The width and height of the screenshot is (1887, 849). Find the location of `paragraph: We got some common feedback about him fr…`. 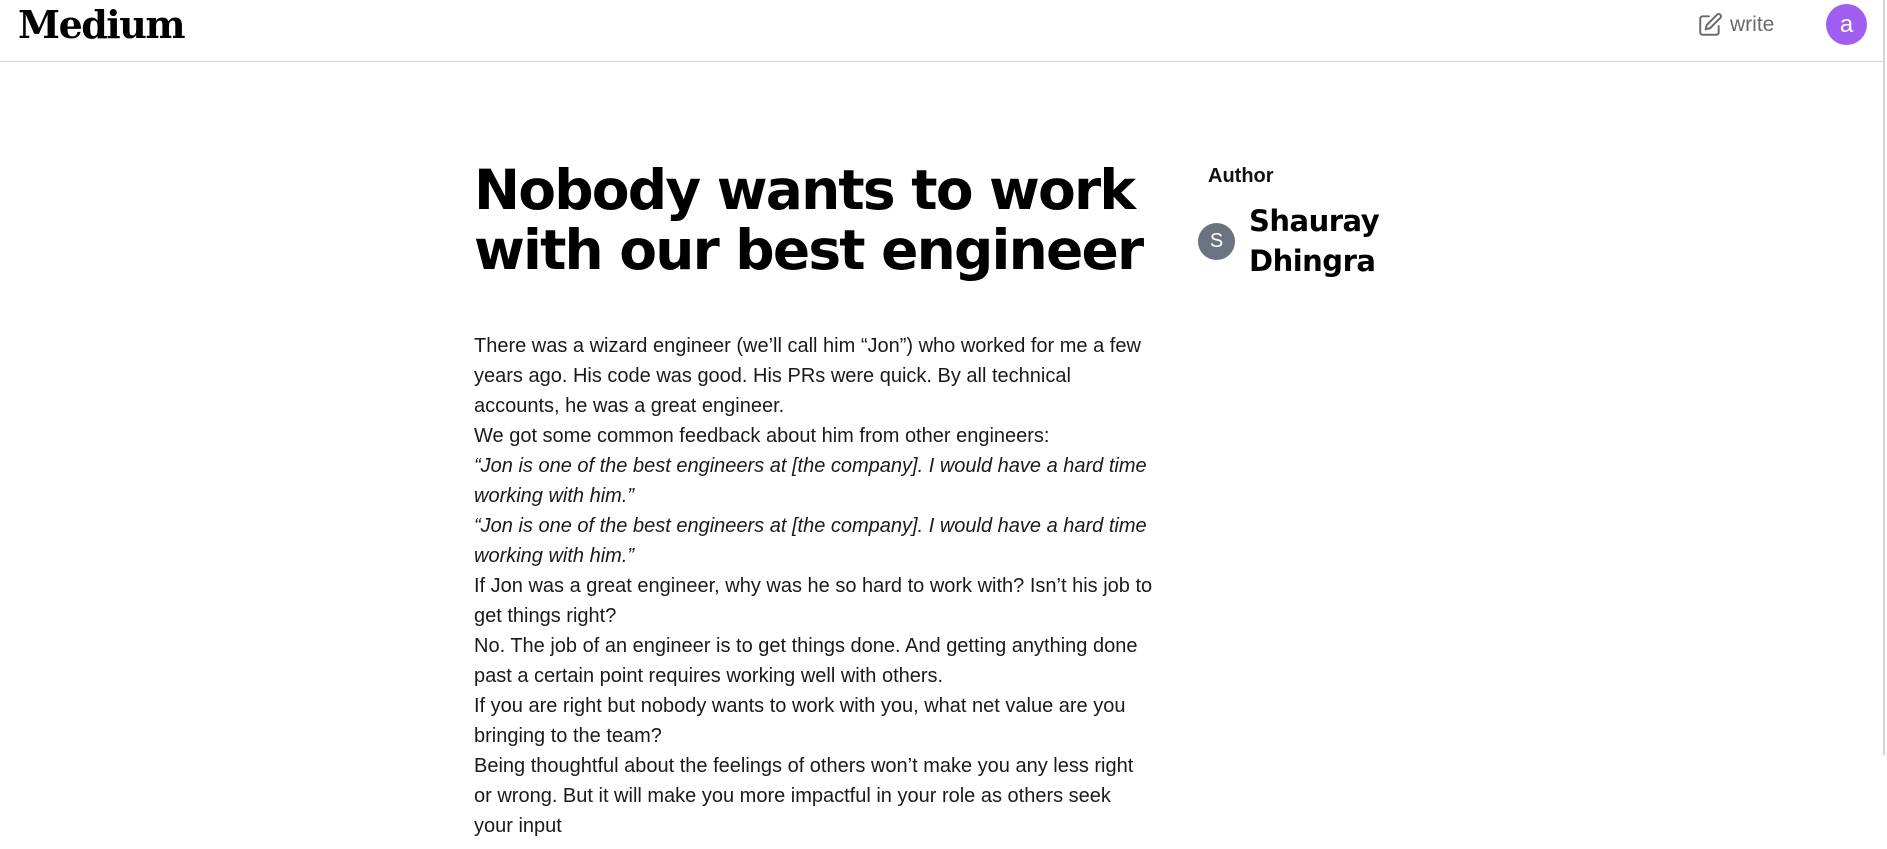

paragraph: We got some common feedback about him fr… is located at coordinates (762, 436).